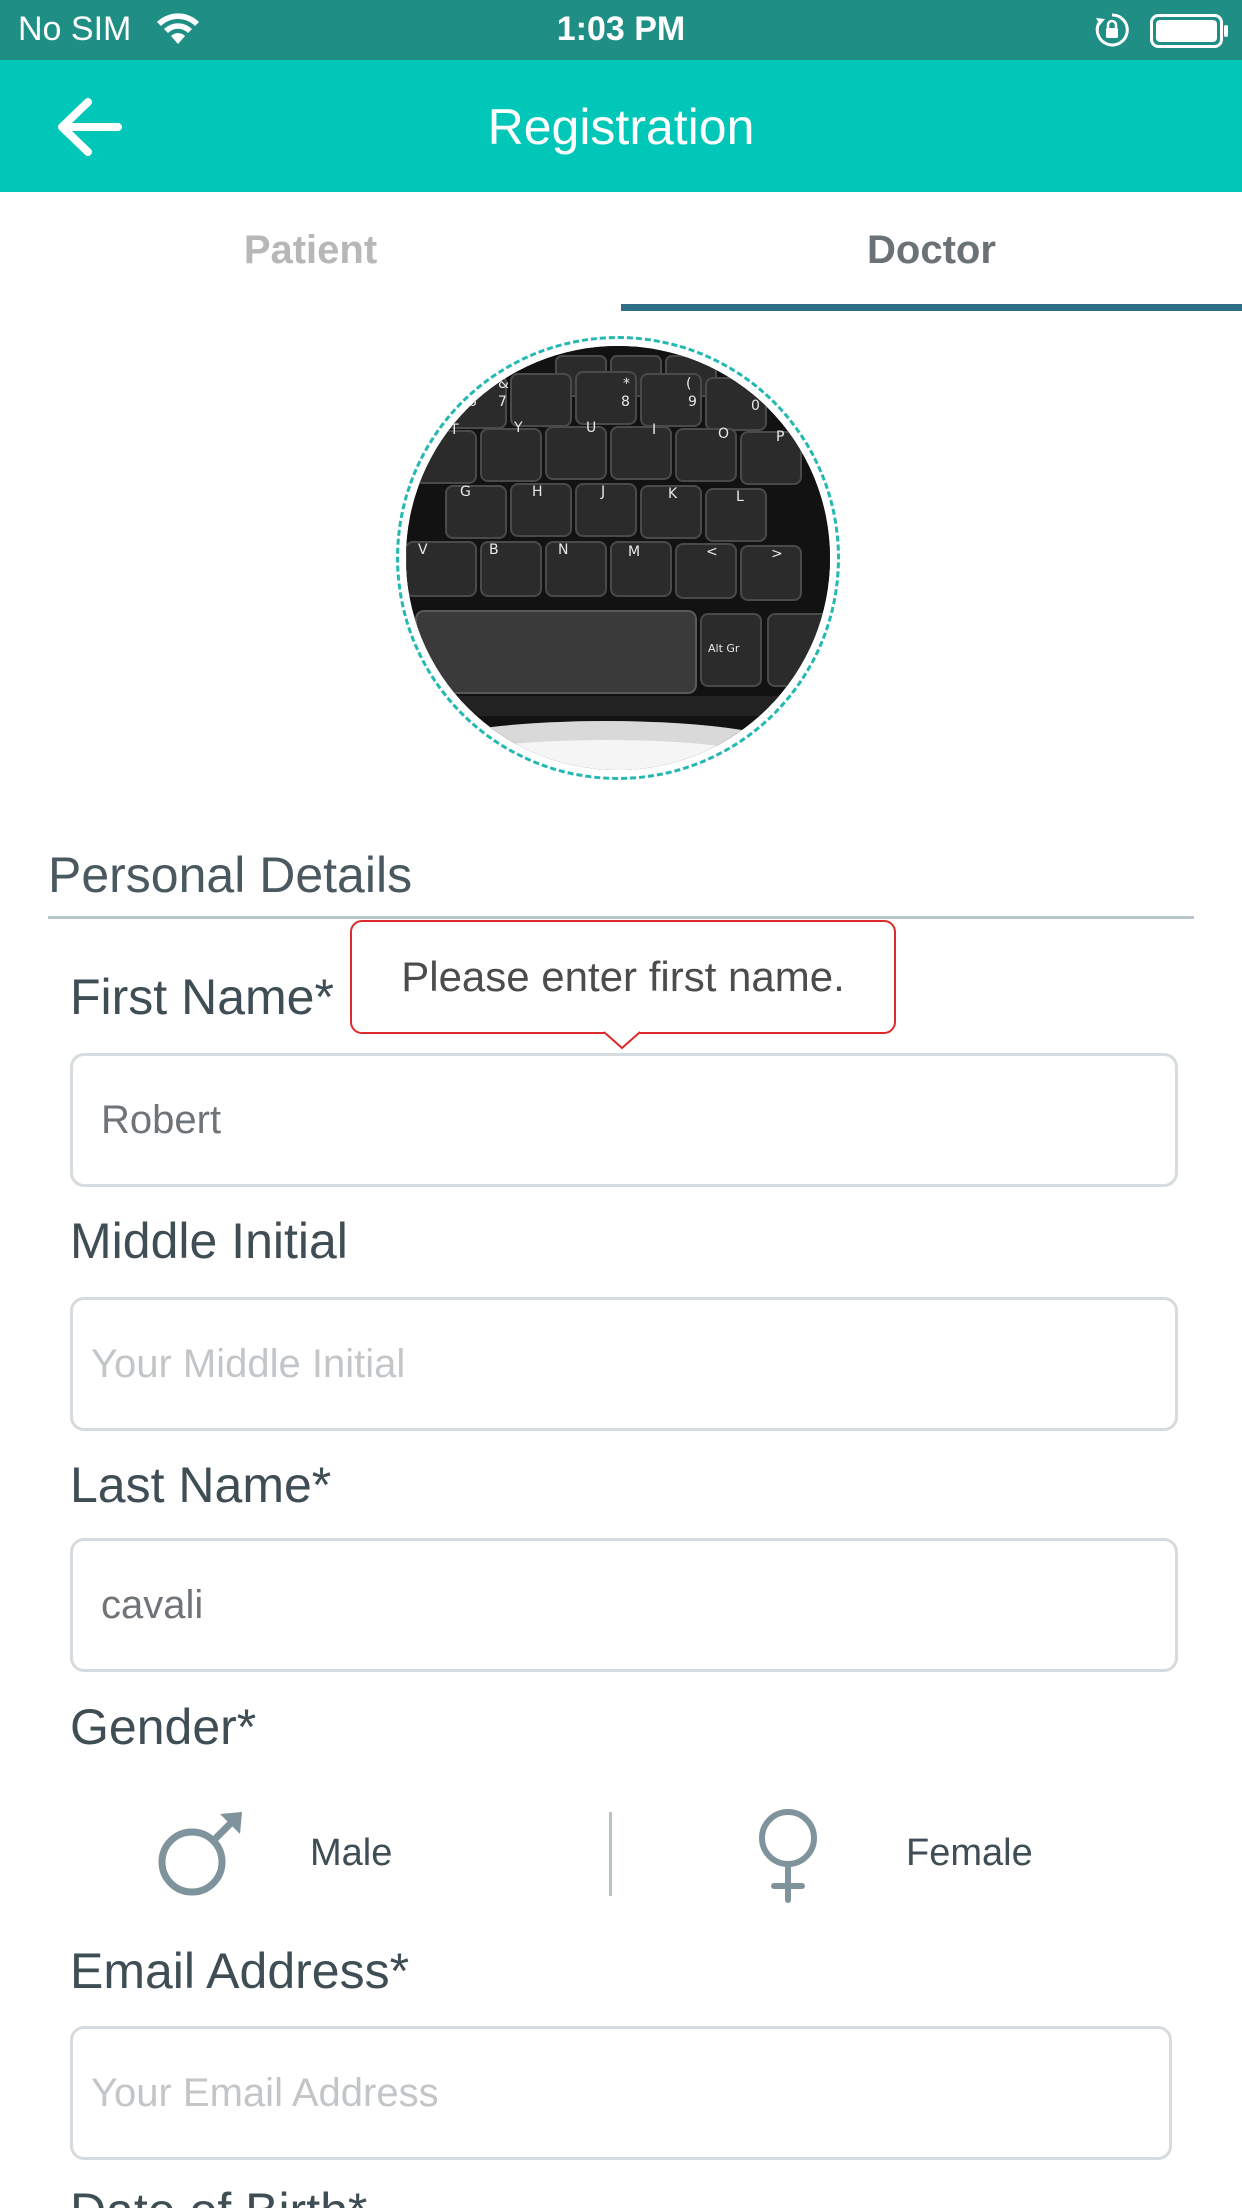 The width and height of the screenshot is (1242, 2208). What do you see at coordinates (624, 1364) in the screenshot?
I see `middle-initial-field: Your Middle Initial` at bounding box center [624, 1364].